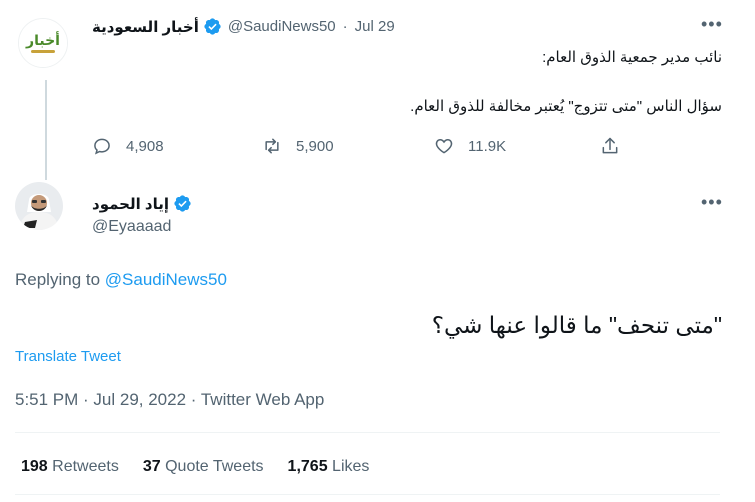 The width and height of the screenshot is (755, 502). I want to click on quoted-handle: @SaudiNews50, so click(282, 26).